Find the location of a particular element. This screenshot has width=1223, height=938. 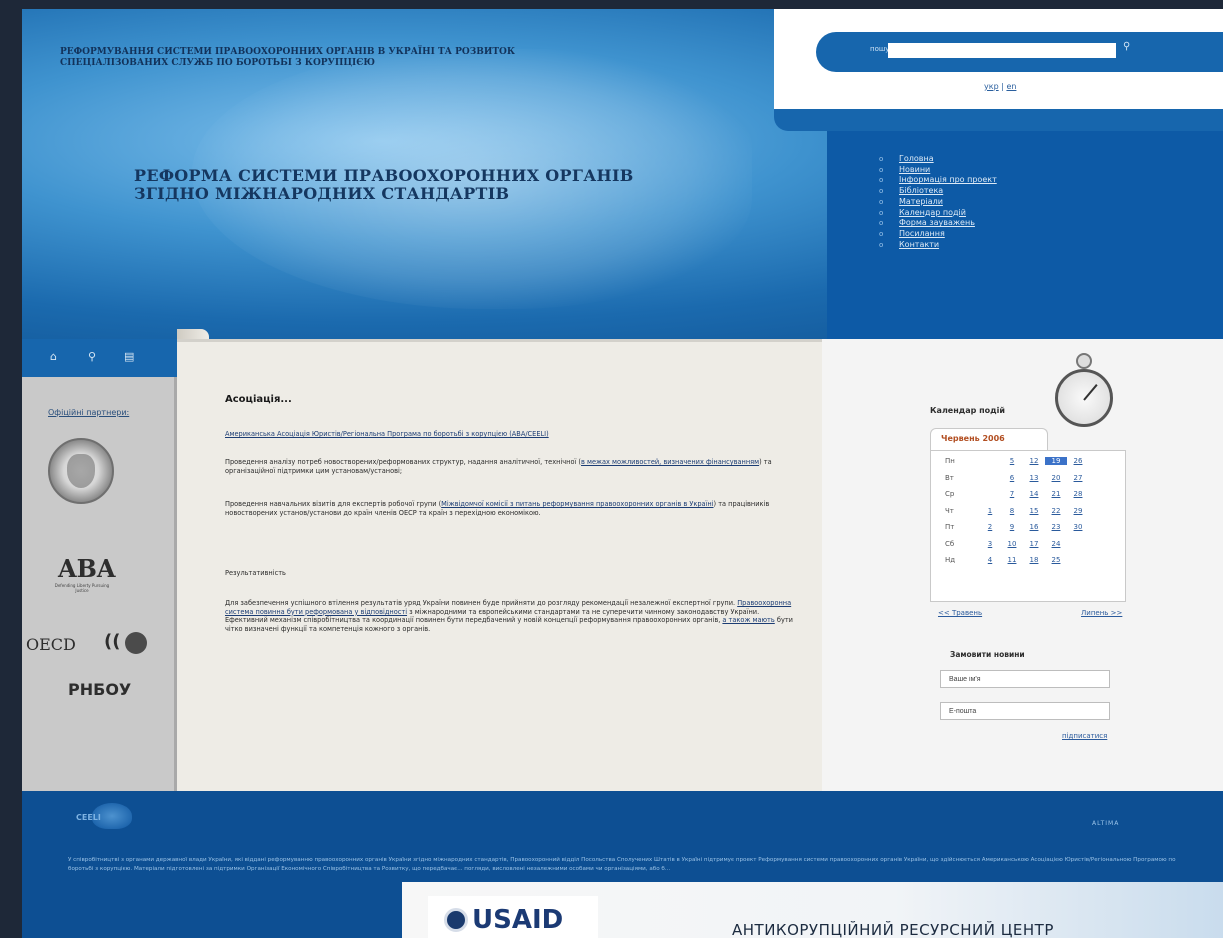

calendar-date: 15 is located at coordinates (1034, 511).